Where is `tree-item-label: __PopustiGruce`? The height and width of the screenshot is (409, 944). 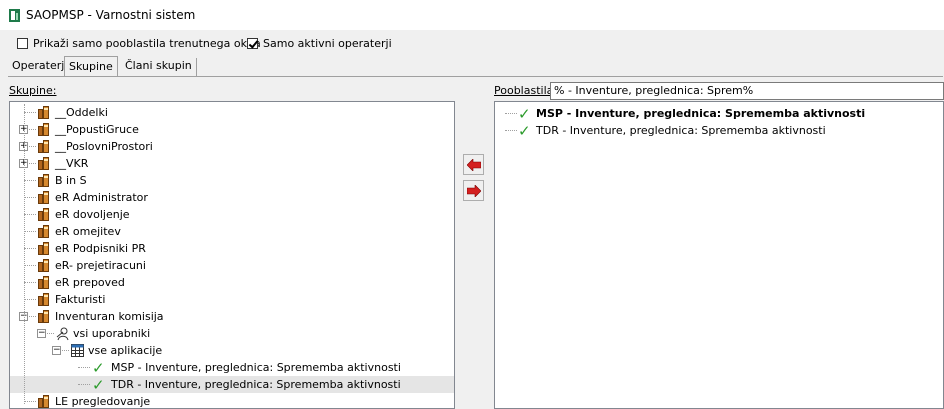 tree-item-label: __PopustiGruce is located at coordinates (97, 129).